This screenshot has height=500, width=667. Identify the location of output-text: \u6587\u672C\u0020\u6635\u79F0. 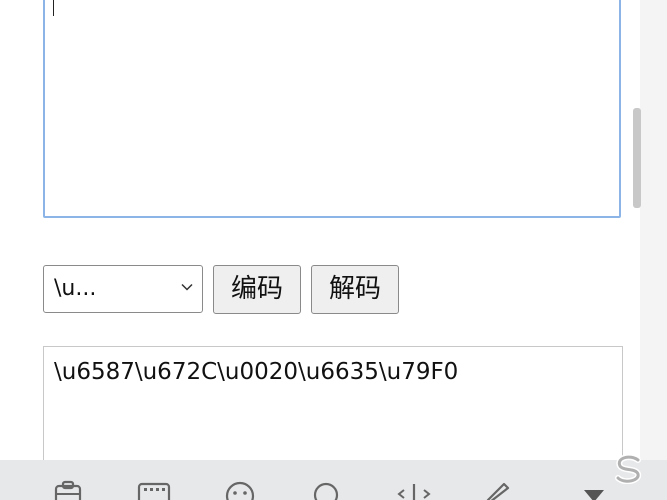
(256, 372).